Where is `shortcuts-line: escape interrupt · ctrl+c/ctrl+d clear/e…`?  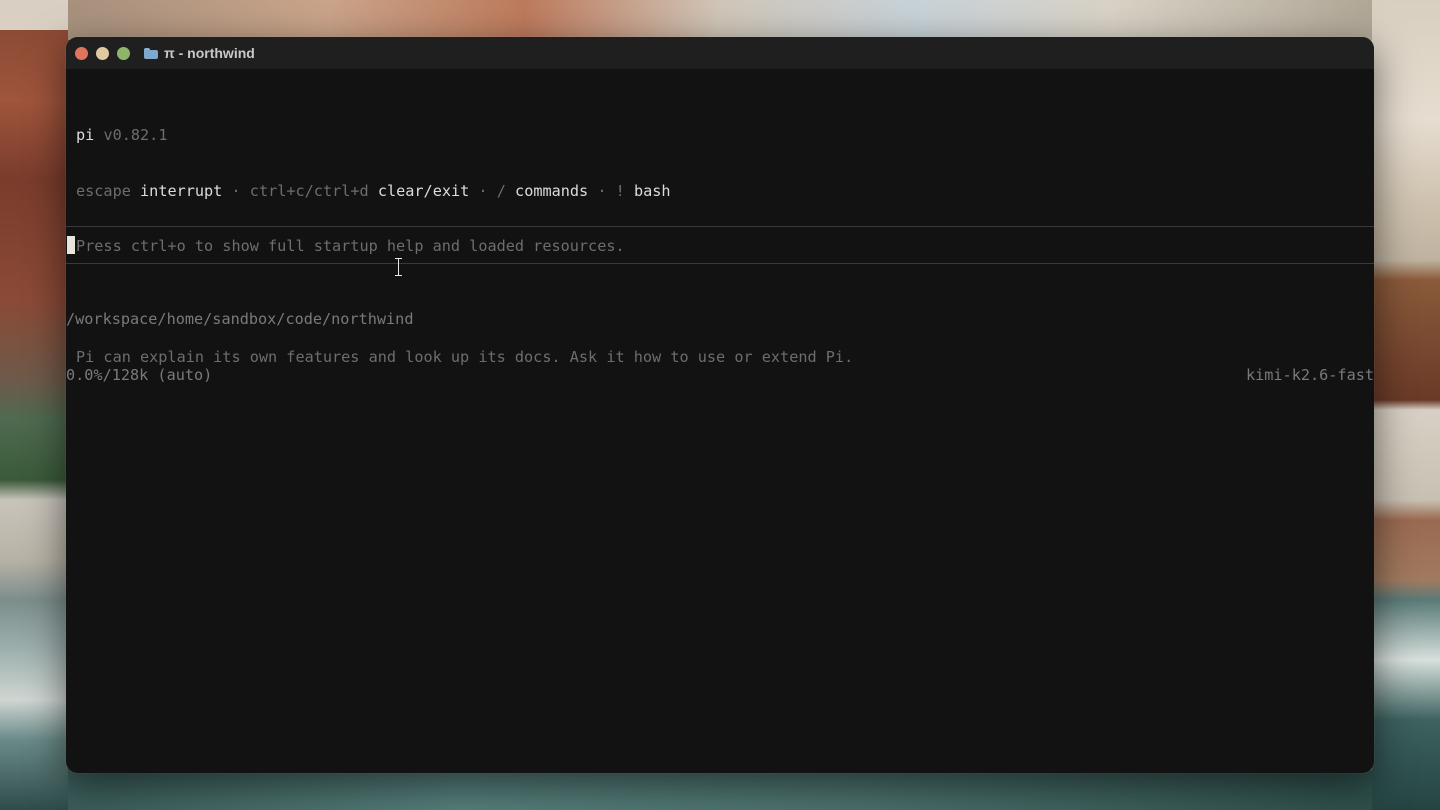
shortcuts-line: escape interrupt · ctrl+c/ctrl+d clear/e… is located at coordinates (464, 191).